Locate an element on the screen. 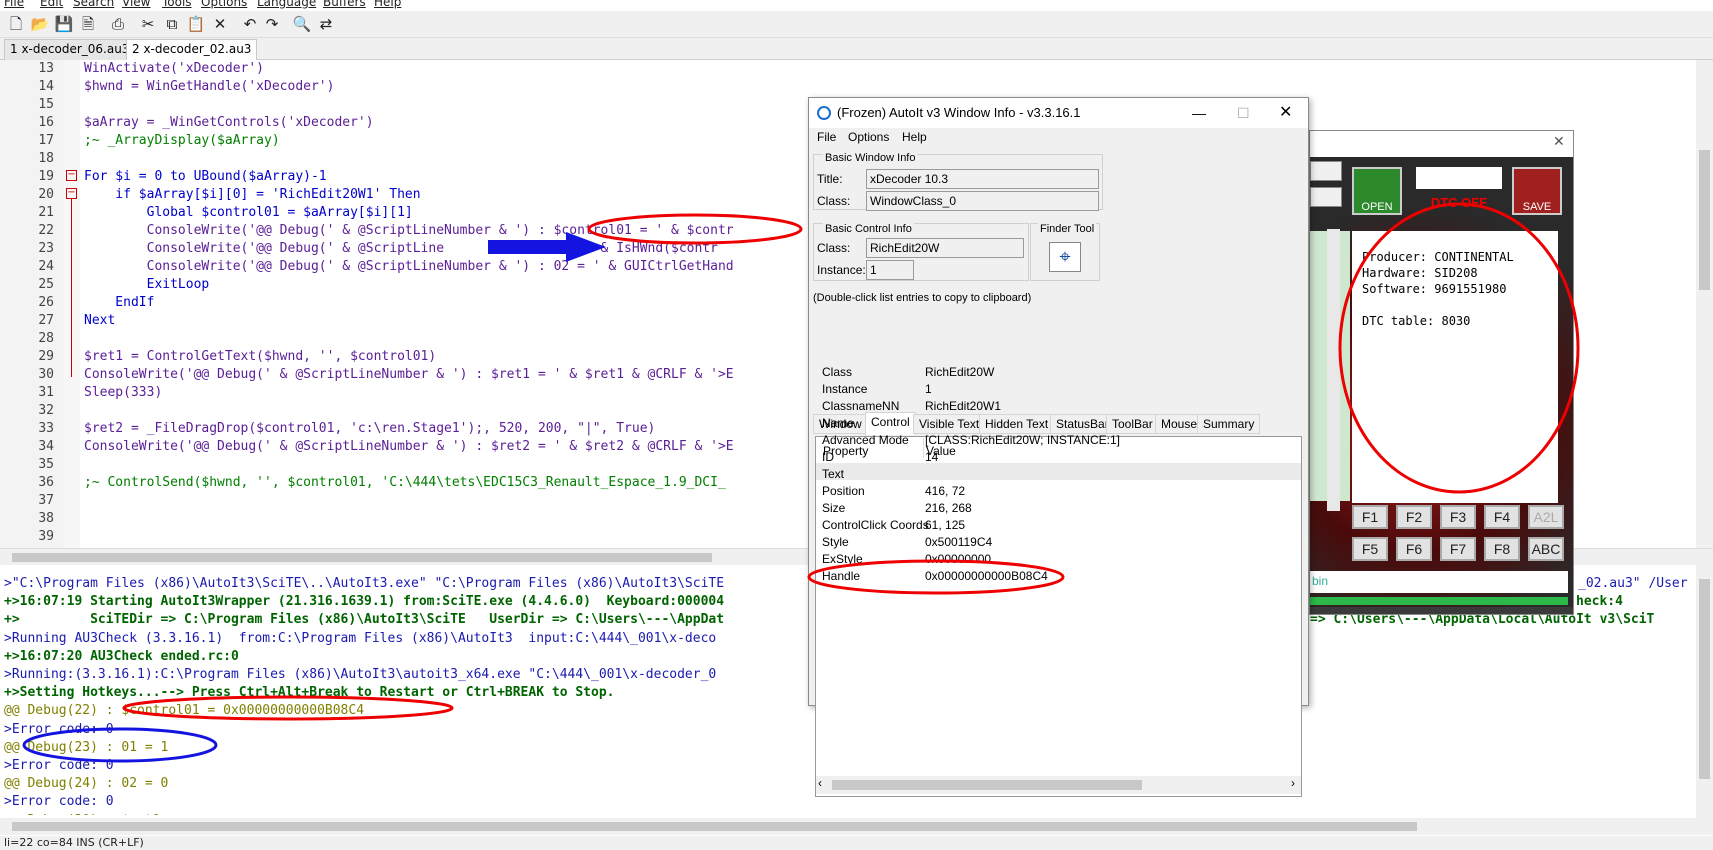 Image resolution: width=1713 pixels, height=850 pixels. delete-icon: ✕ is located at coordinates (220, 24).